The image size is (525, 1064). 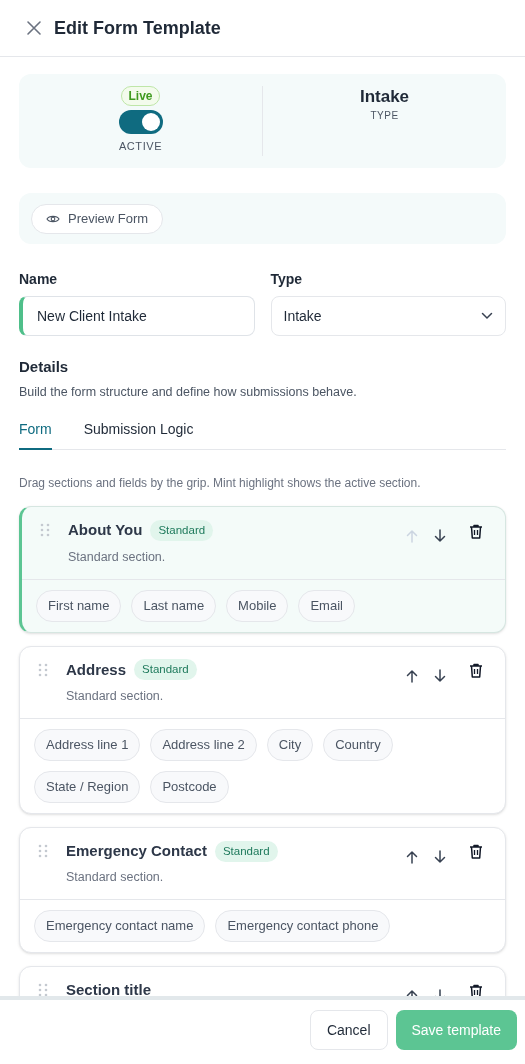 What do you see at coordinates (140, 146) in the screenshot?
I see `toggle-label: ACTIVE` at bounding box center [140, 146].